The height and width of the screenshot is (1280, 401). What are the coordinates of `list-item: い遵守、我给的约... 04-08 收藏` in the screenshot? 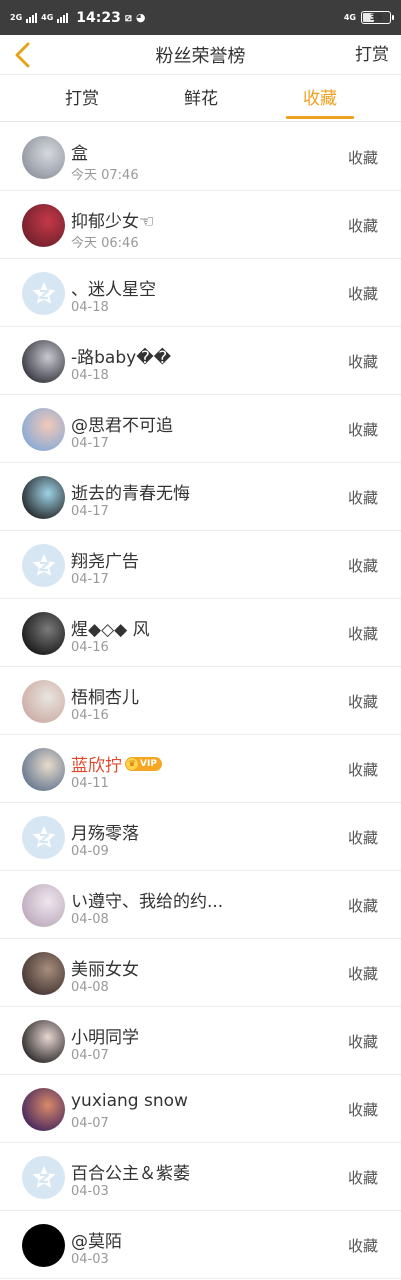 It's located at (200, 905).